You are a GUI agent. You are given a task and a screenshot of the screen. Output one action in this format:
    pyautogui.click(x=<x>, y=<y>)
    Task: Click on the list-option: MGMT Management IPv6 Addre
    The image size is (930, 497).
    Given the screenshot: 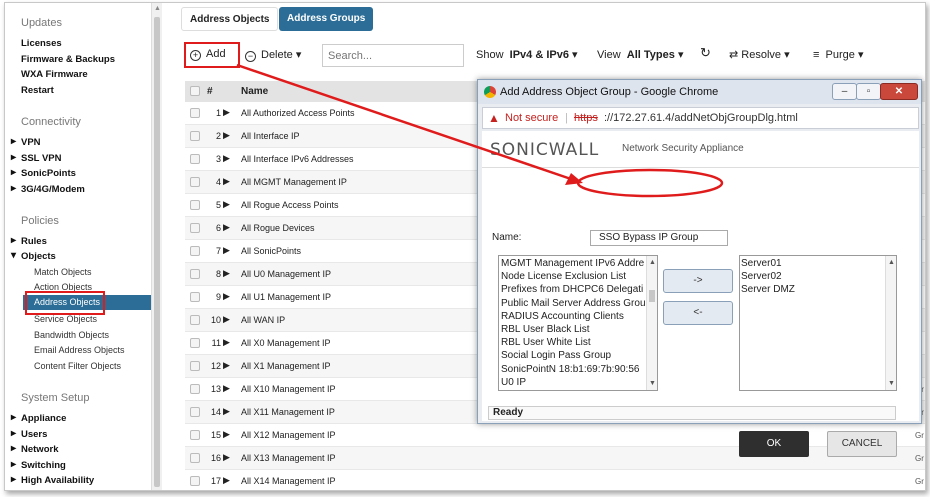 What is the action you would take?
    pyautogui.click(x=579, y=263)
    